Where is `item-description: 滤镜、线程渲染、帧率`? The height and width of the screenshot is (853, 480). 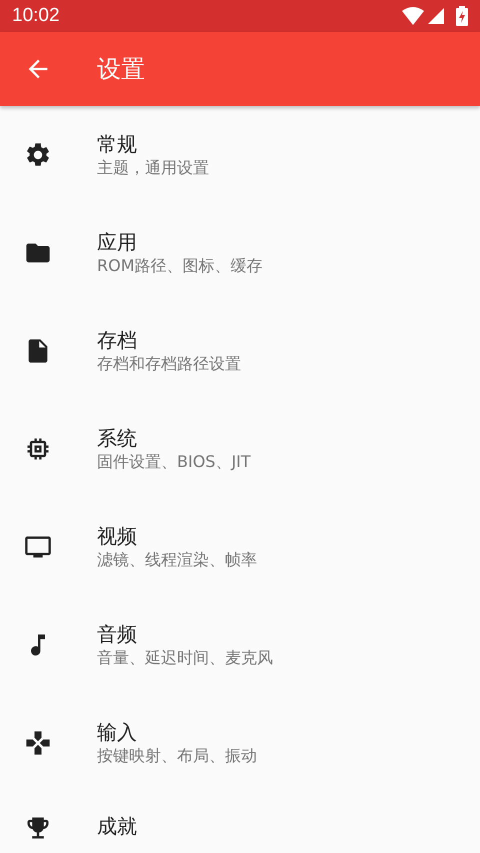
item-description: 滤镜、线程渲染、帧率 is located at coordinates (177, 560).